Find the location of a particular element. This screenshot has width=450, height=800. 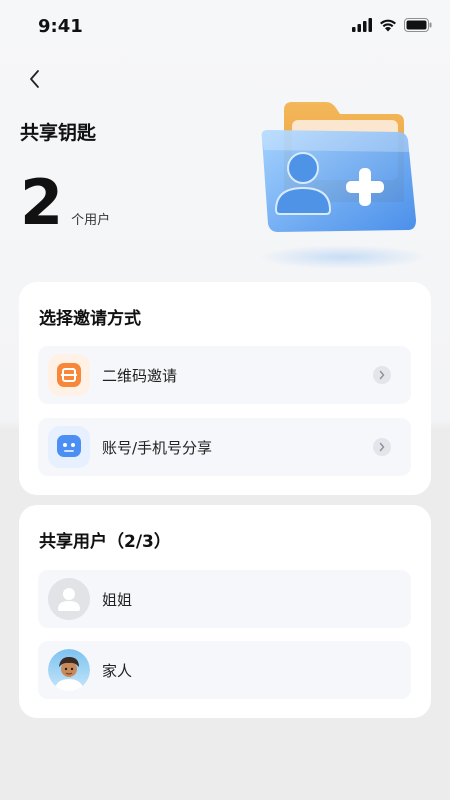

back-button is located at coordinates (35, 79).